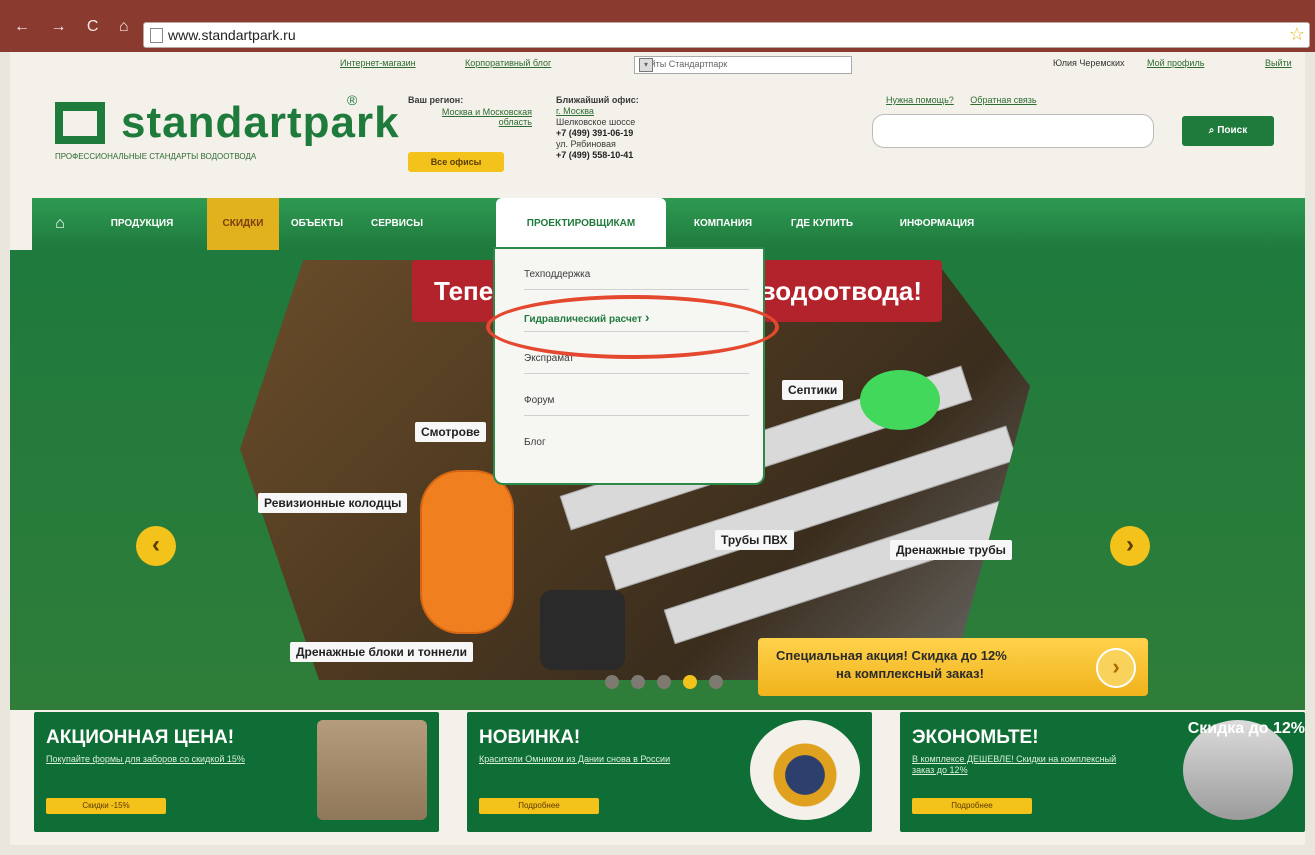  I want to click on logo-word: standartpark, so click(260, 122).